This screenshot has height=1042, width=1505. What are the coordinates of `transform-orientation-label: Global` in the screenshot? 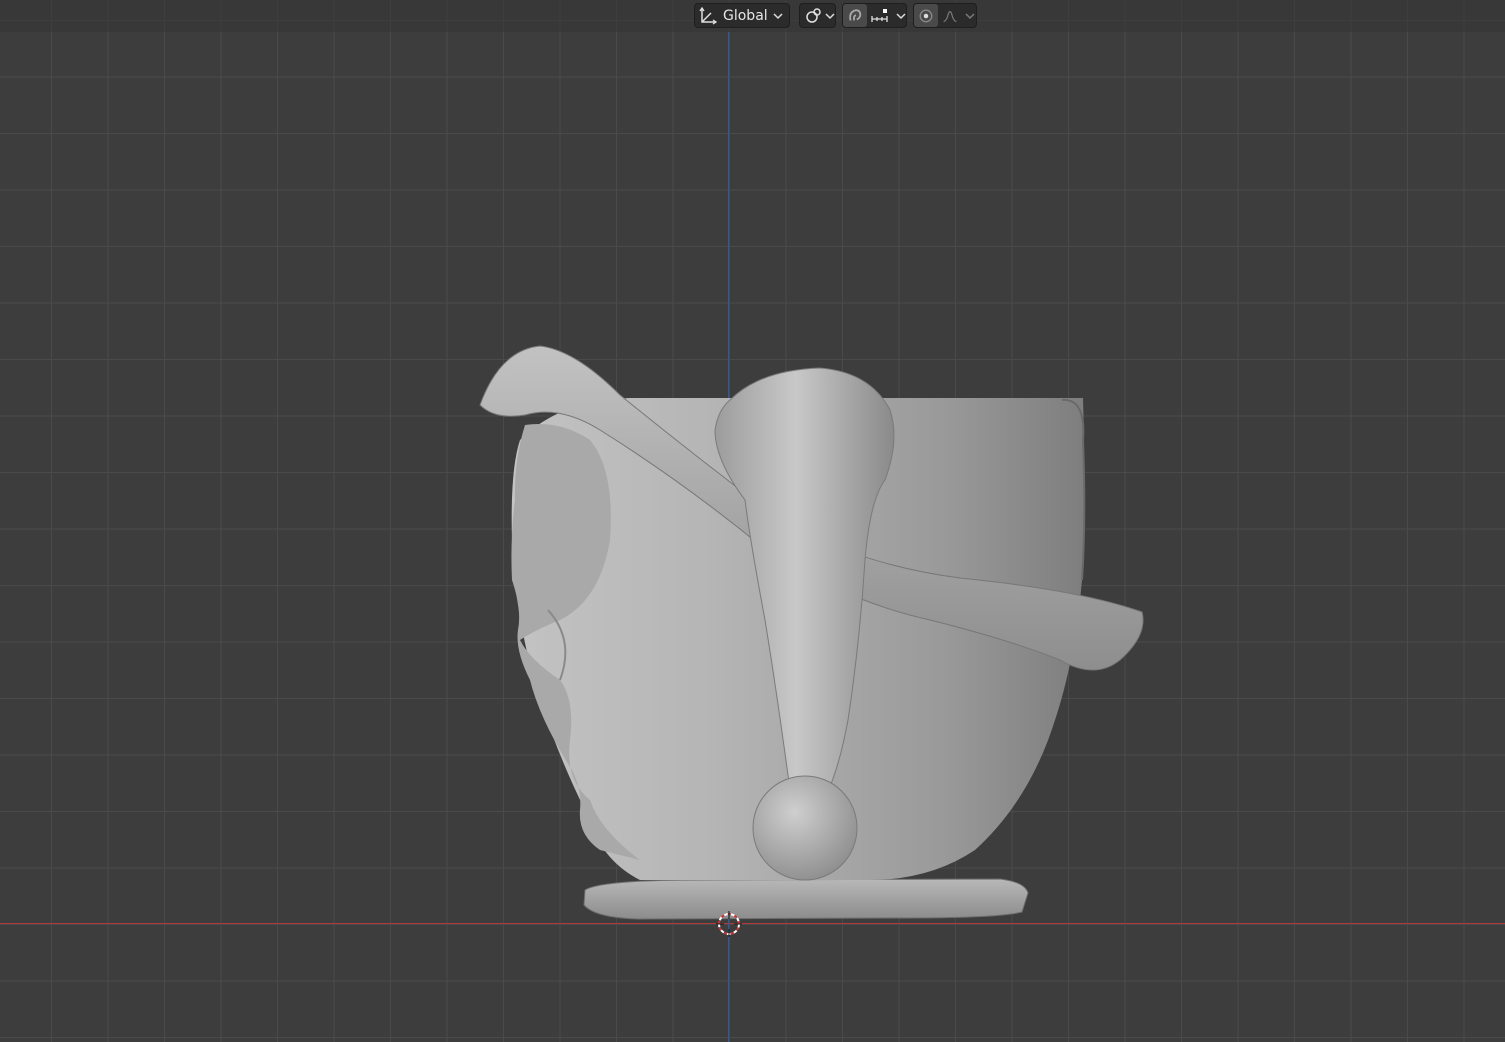 It's located at (745, 15).